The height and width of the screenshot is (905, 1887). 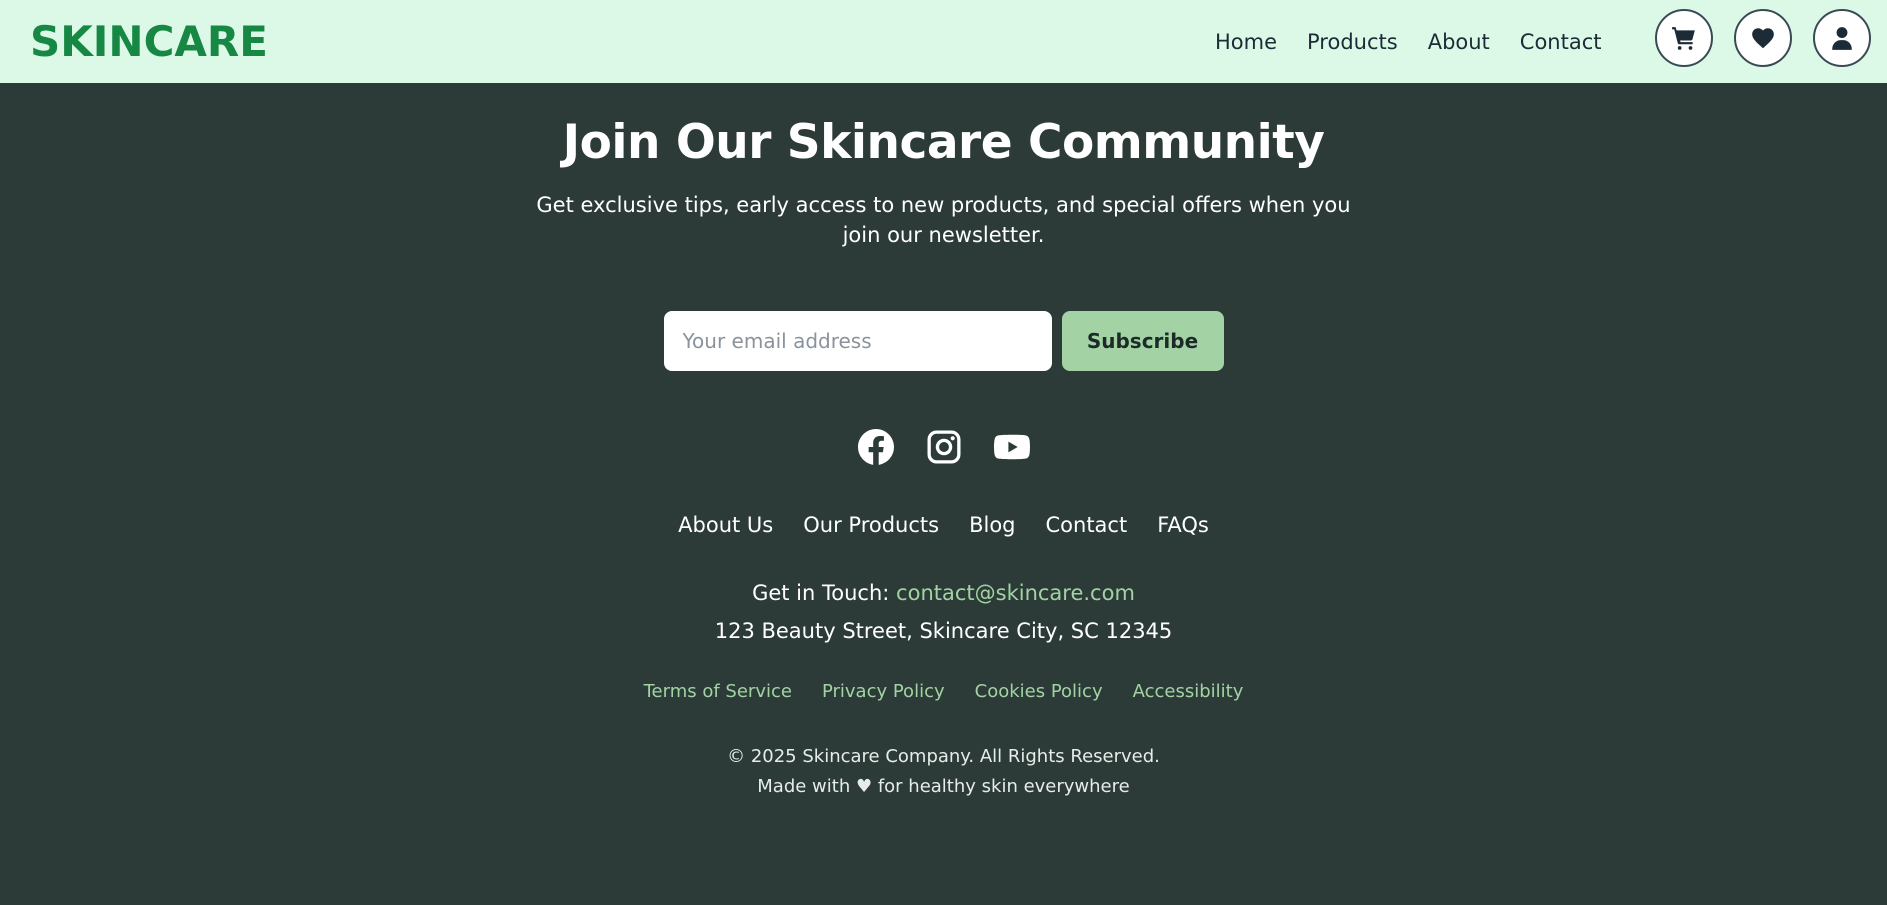 What do you see at coordinates (883, 691) in the screenshot?
I see `legal-link-privacy: Privacy Policy` at bounding box center [883, 691].